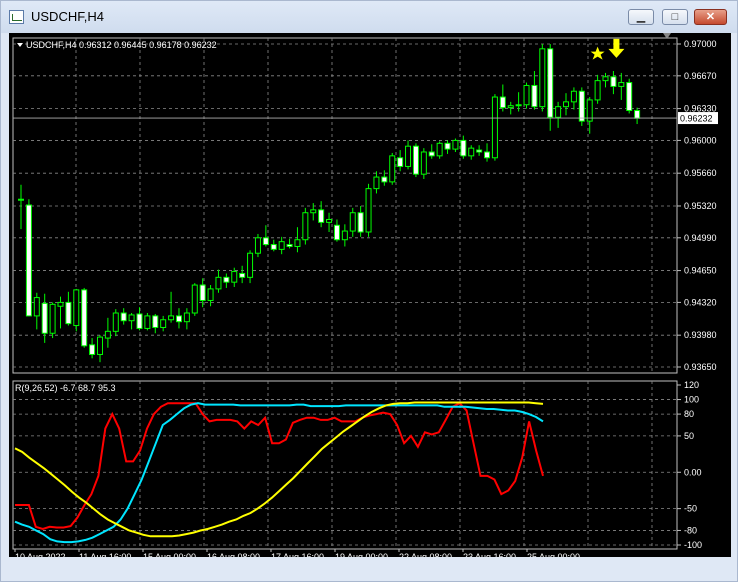  I want to click on time-axis-label: 25 Aug 00:00, so click(553, 554).